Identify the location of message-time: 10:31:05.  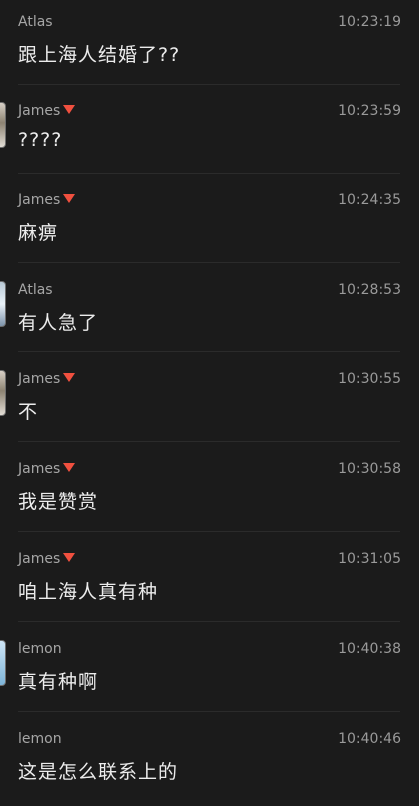
(369, 559).